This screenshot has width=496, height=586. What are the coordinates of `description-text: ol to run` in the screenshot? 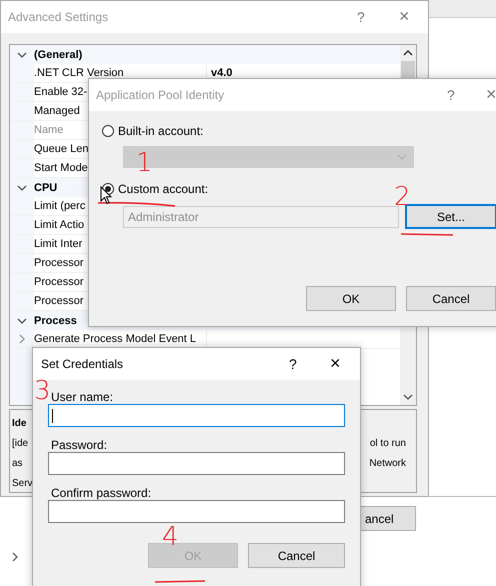 It's located at (388, 444).